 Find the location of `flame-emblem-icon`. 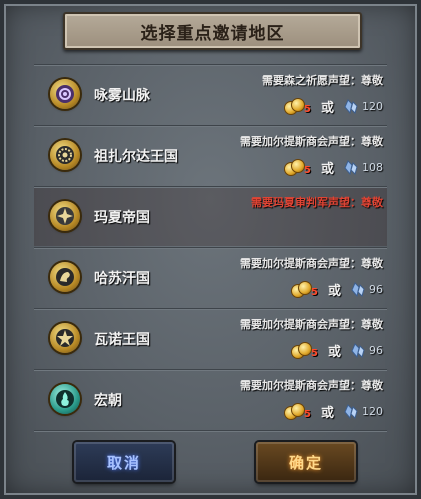

flame-emblem-icon is located at coordinates (65, 399).